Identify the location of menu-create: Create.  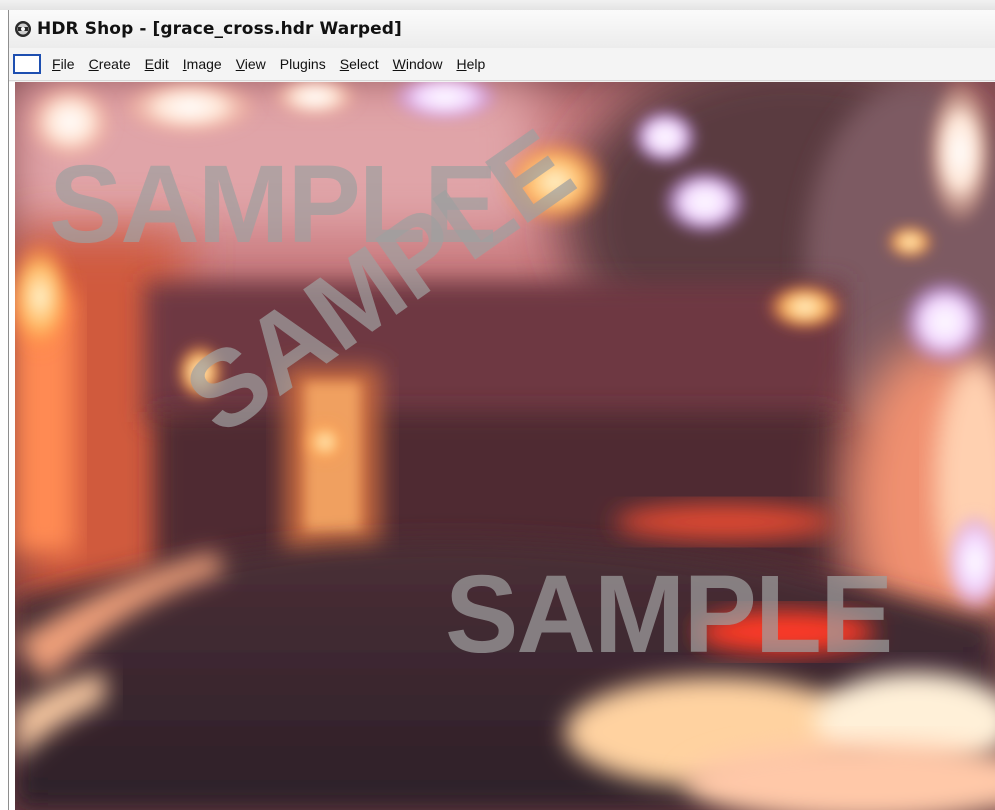
(110, 64).